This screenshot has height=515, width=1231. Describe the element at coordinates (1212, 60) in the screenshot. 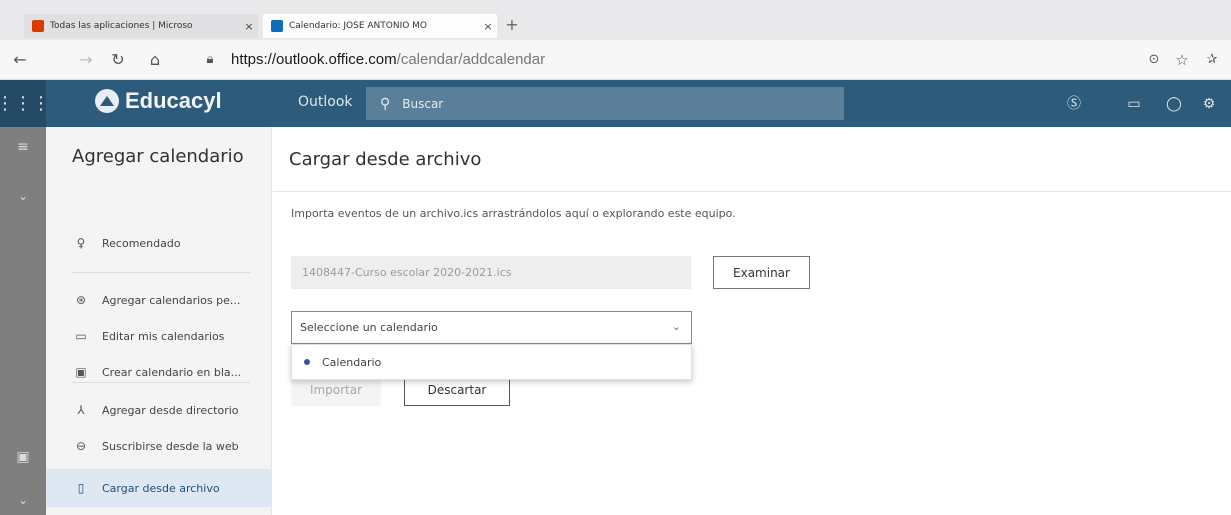

I see `favorites-bar-icon: ✰` at that location.